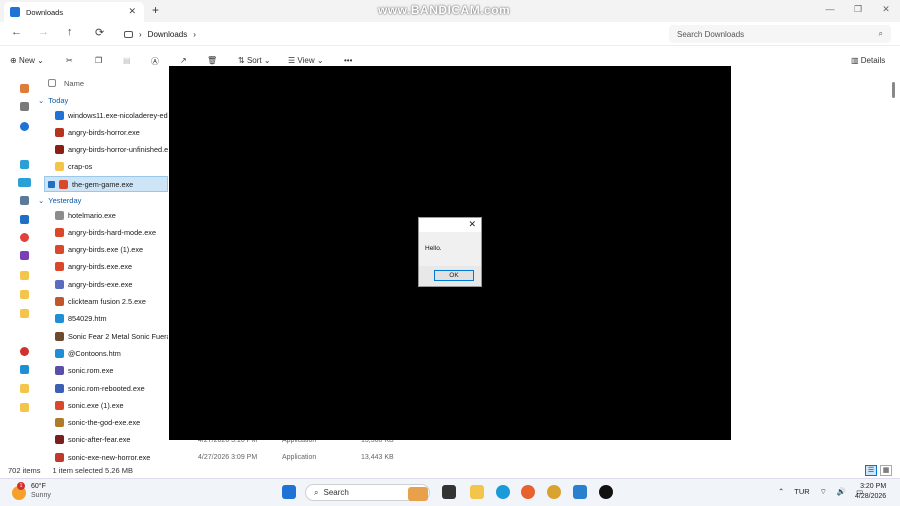 This screenshot has width=900, height=506. Describe the element at coordinates (96, 405) in the screenshot. I see `file-name: sonic.exe (1).exe` at that location.